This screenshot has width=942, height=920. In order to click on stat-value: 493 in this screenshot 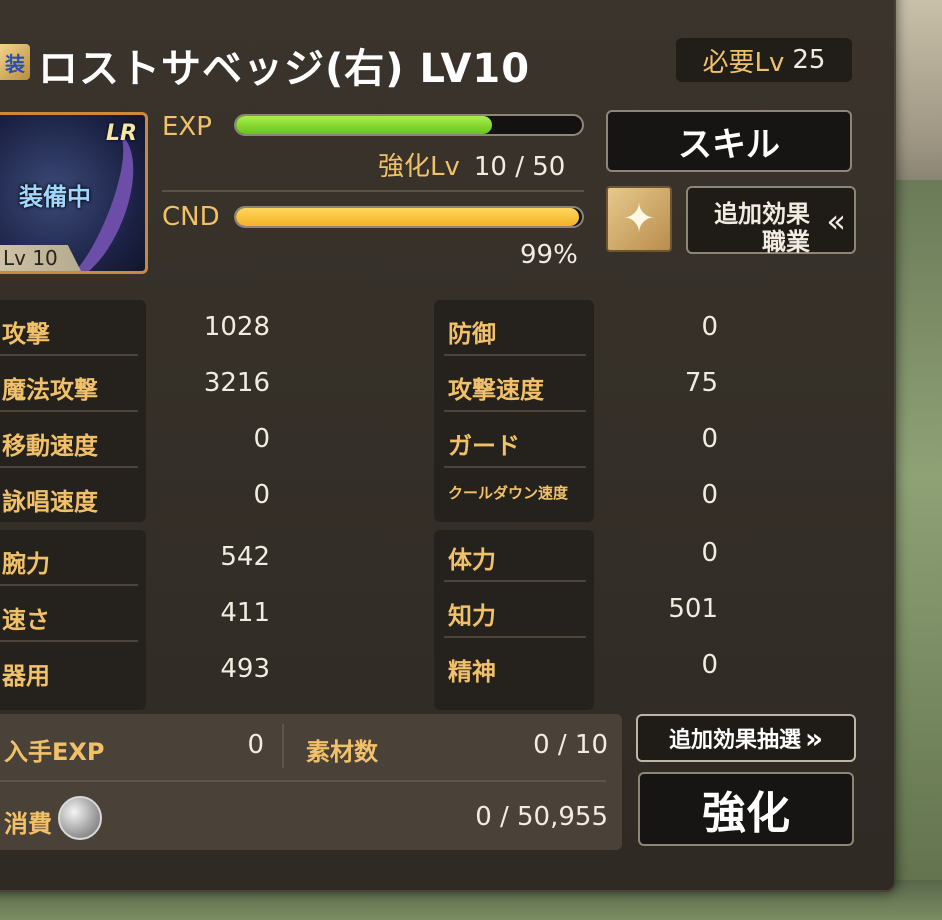, I will do `click(245, 669)`.